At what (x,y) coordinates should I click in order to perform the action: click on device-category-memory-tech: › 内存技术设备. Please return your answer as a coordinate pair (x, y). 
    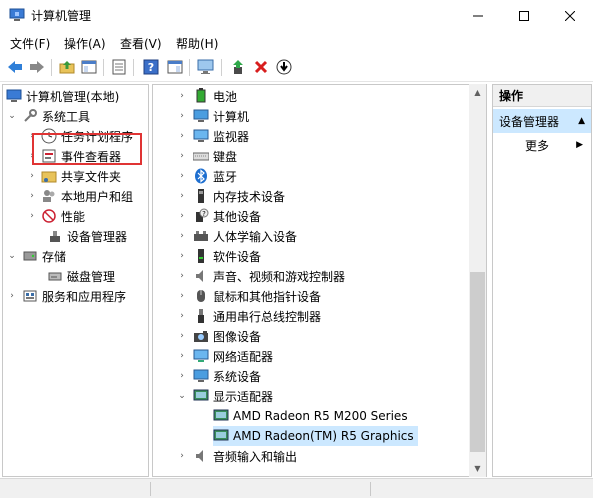
    Looking at the image, I should click on (231, 196).